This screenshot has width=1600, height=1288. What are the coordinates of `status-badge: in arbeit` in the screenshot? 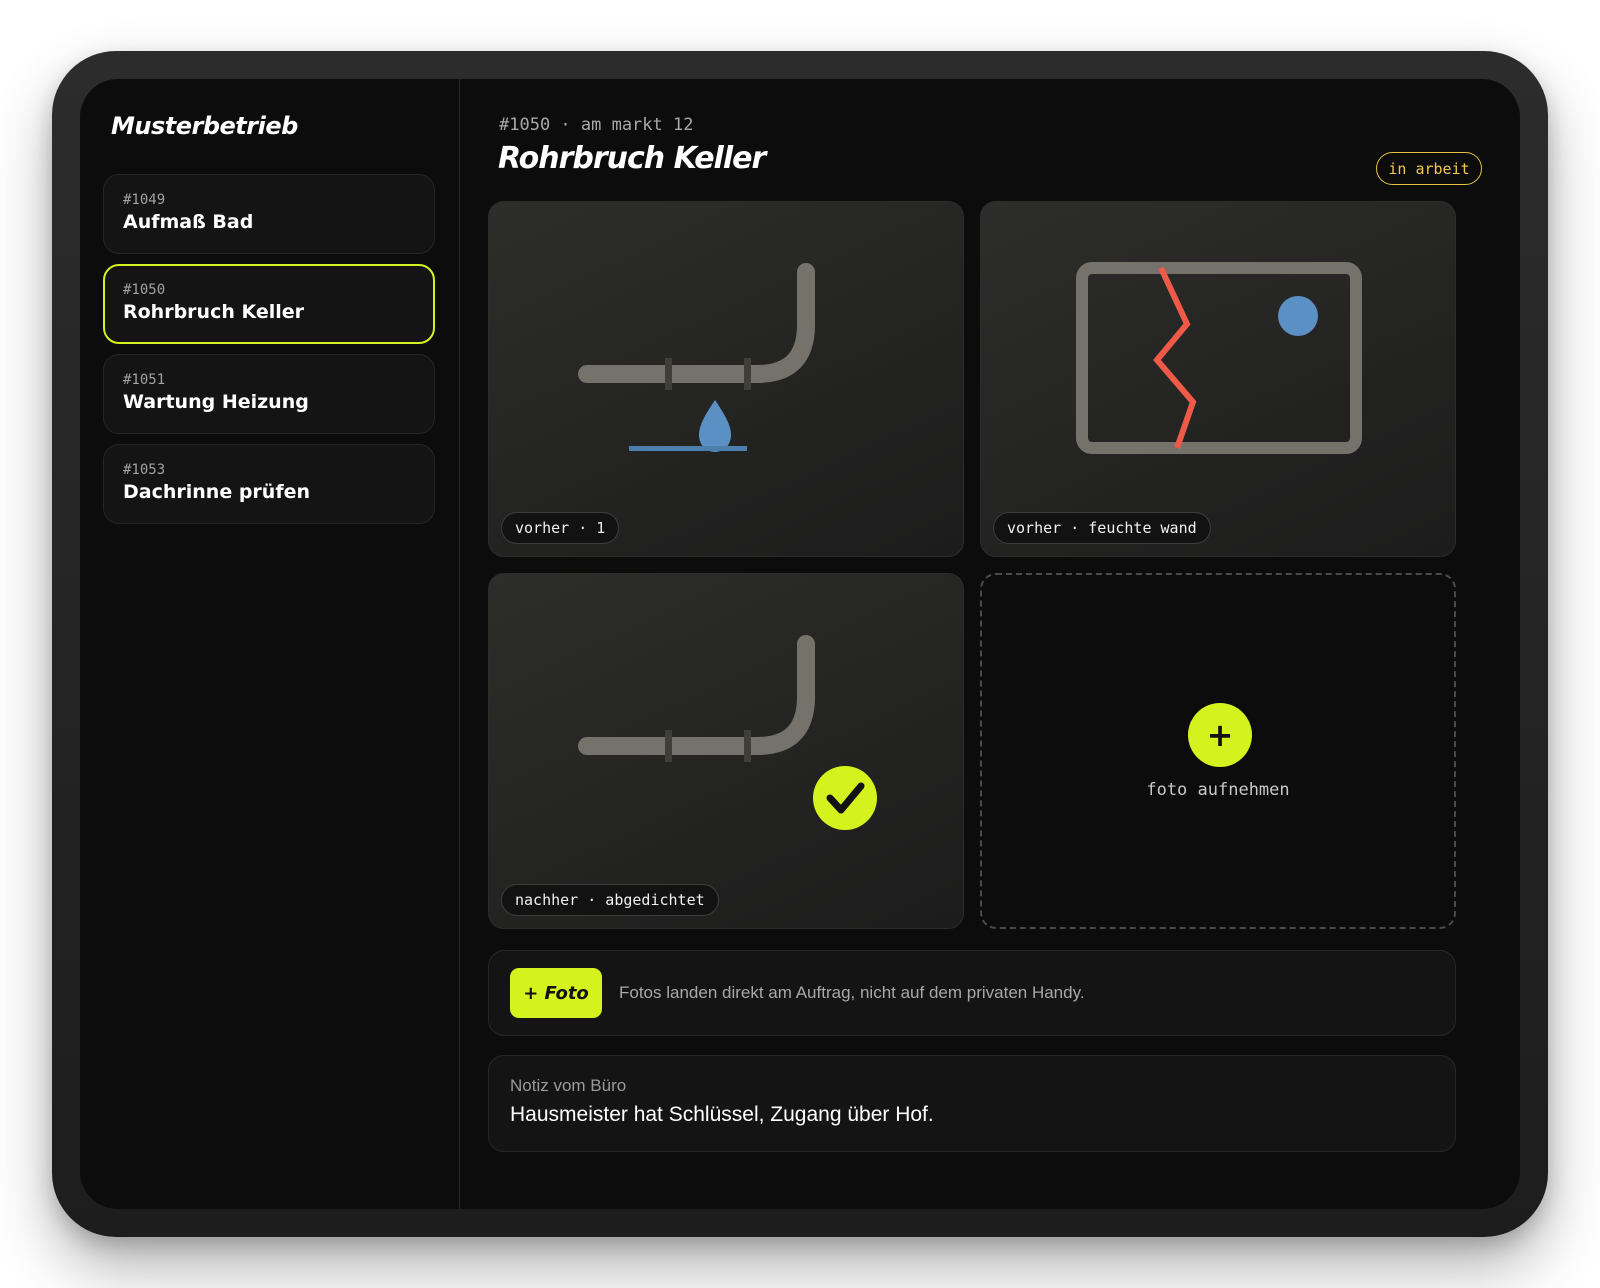 It's located at (1429, 168).